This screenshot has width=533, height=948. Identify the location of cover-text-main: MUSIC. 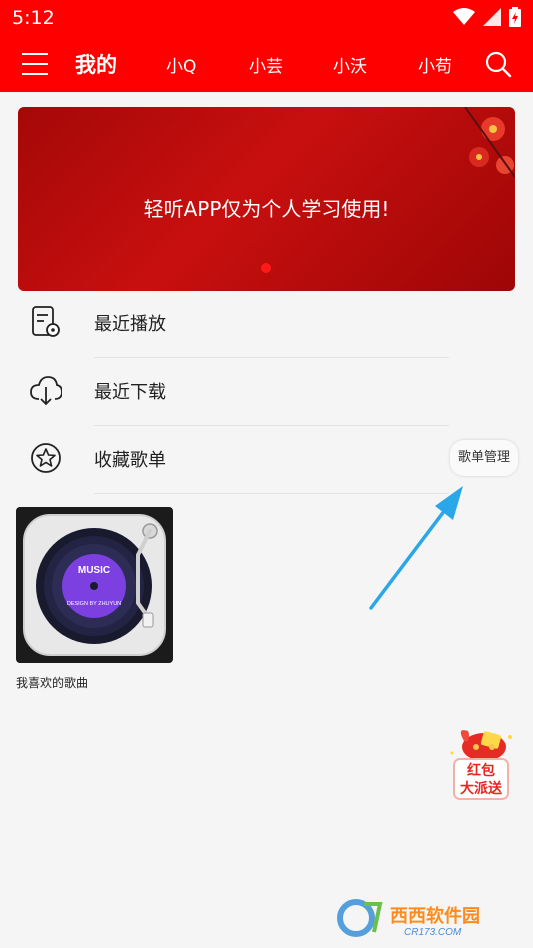
(94, 570).